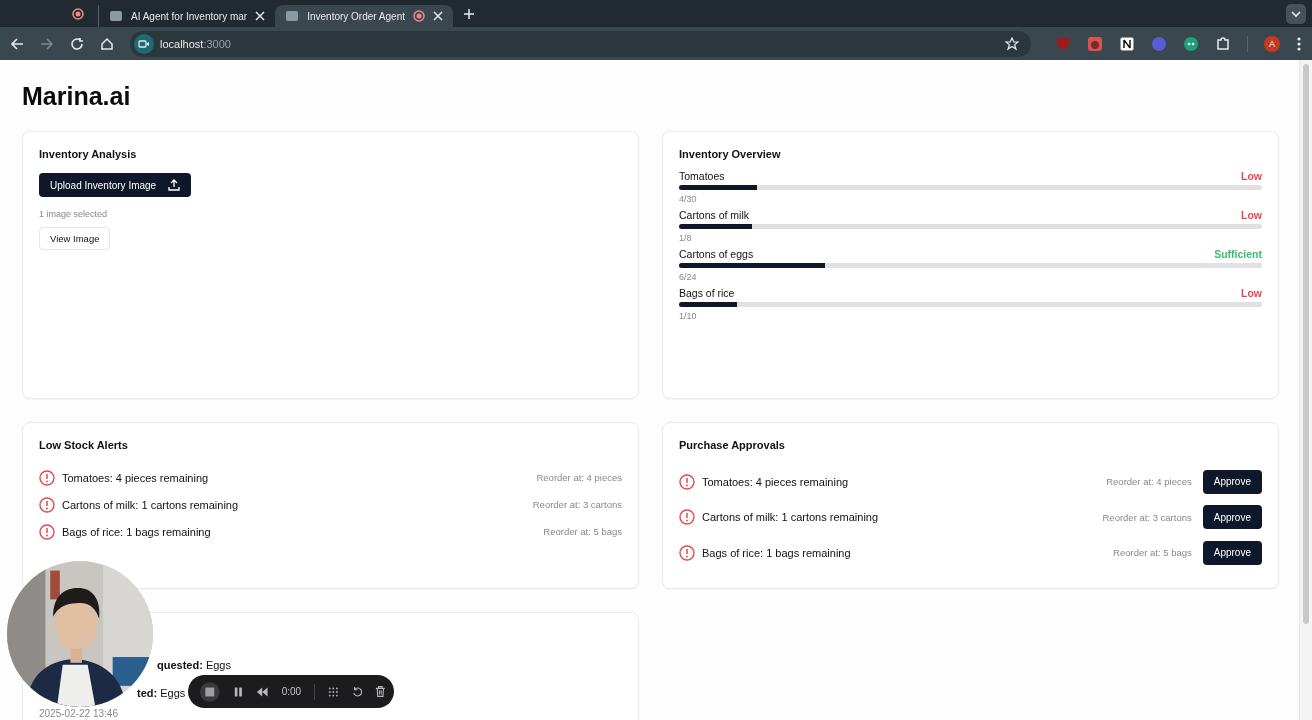 The width and height of the screenshot is (1312, 720). What do you see at coordinates (1012, 43) in the screenshot?
I see `bookmark-star-icon` at bounding box center [1012, 43].